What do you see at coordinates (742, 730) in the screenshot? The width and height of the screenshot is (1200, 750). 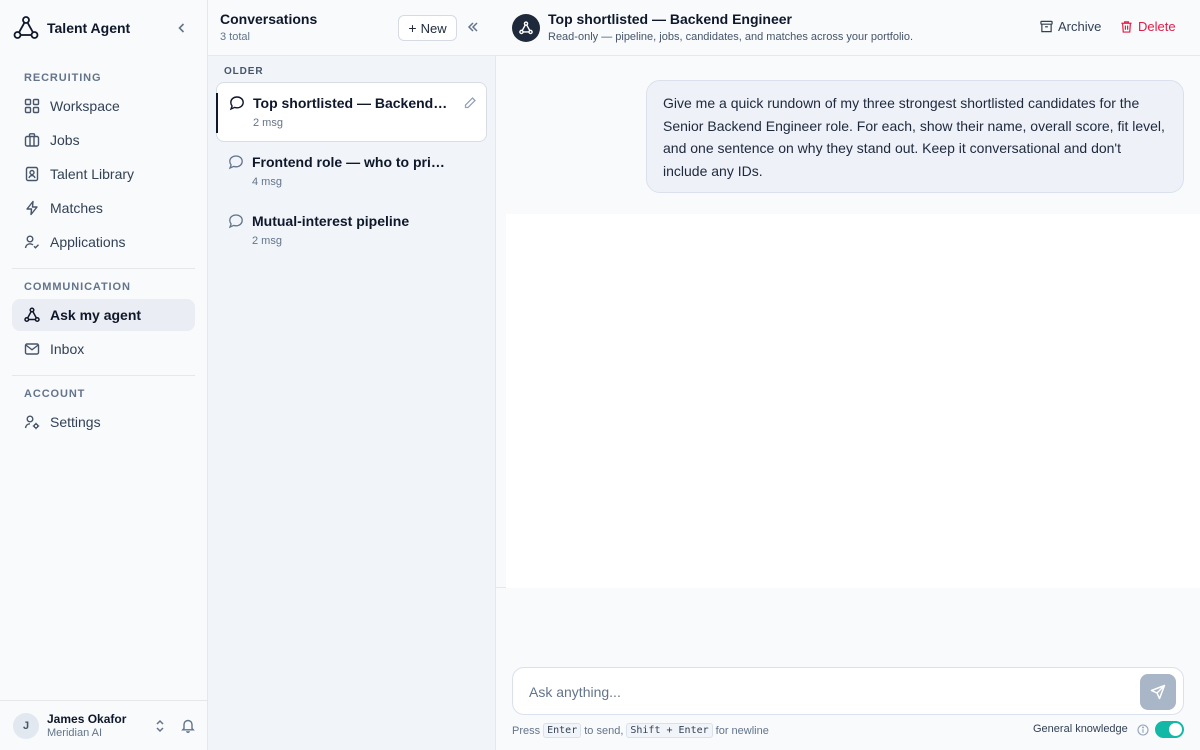 I see `hint-suffix: for newline` at bounding box center [742, 730].